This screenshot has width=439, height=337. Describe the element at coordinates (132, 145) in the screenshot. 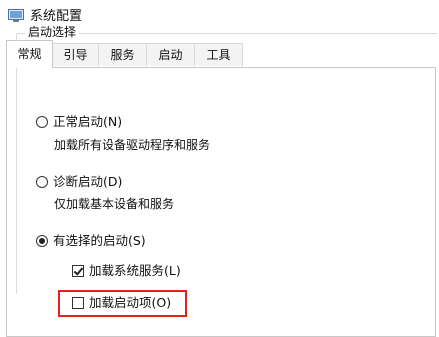

I see `normal-startup-description: 加载所有设备驱动程序和服务` at that location.